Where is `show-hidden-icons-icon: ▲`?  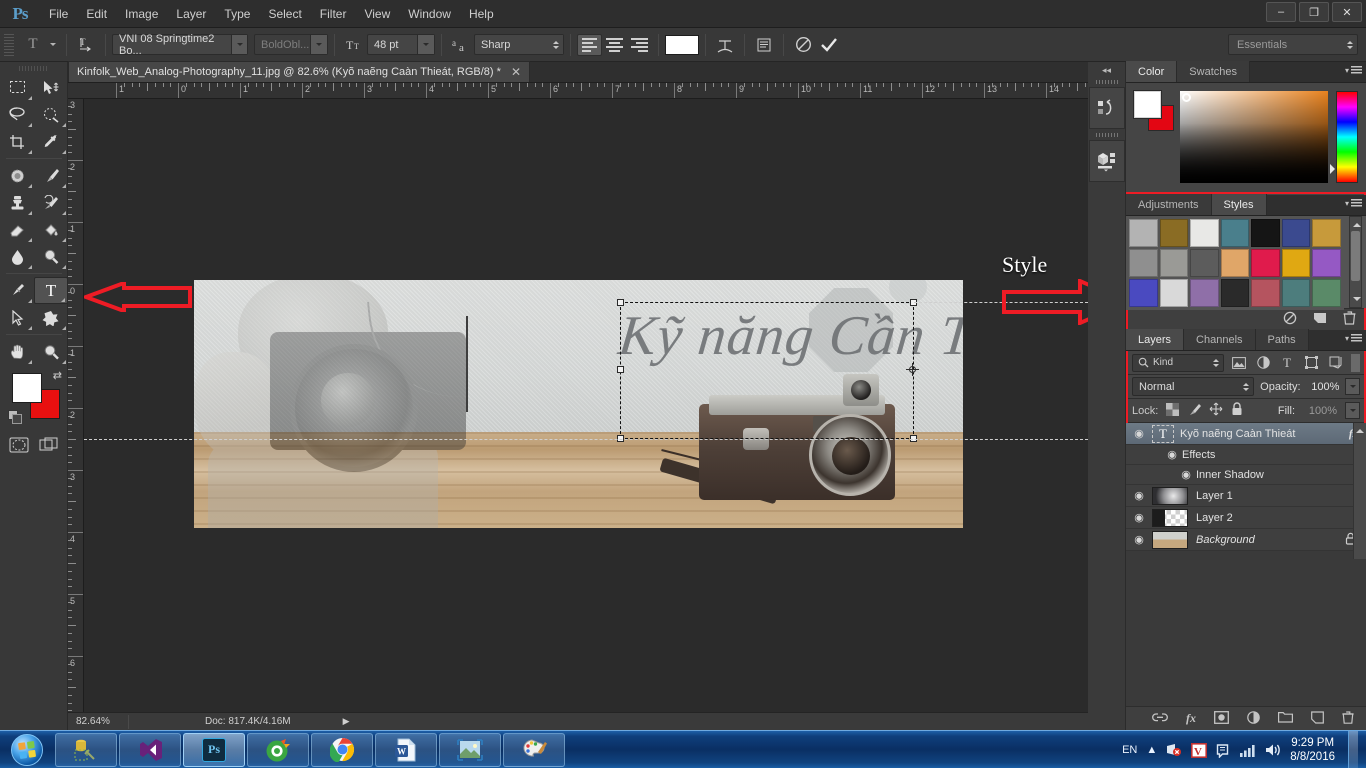
show-hidden-icons-icon: ▲ is located at coordinates (1151, 750).